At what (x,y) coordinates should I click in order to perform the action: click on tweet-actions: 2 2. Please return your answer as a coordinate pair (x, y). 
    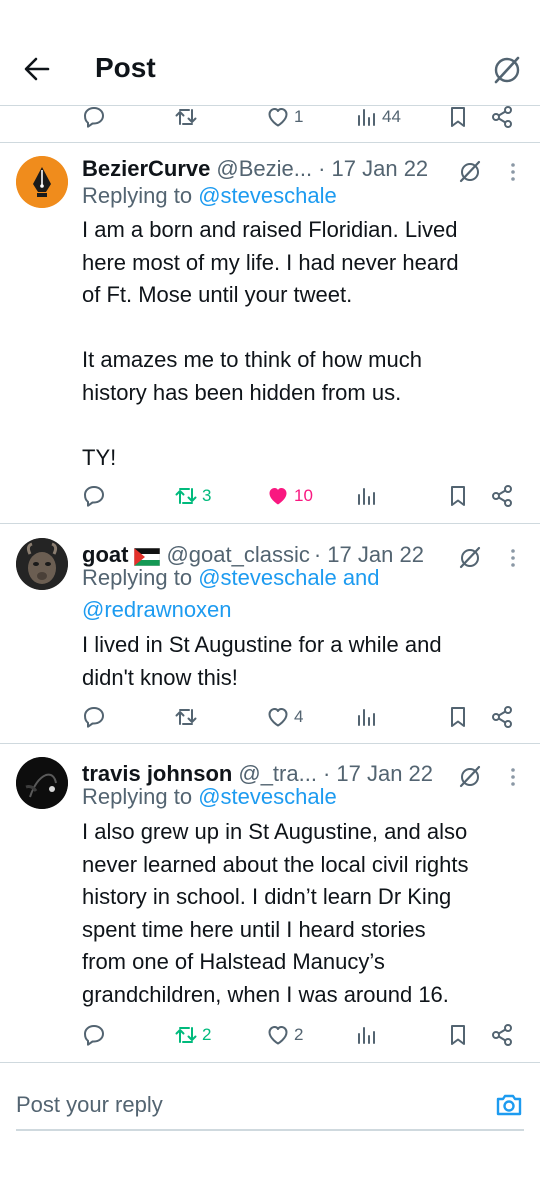
    Looking at the image, I should click on (302, 1035).